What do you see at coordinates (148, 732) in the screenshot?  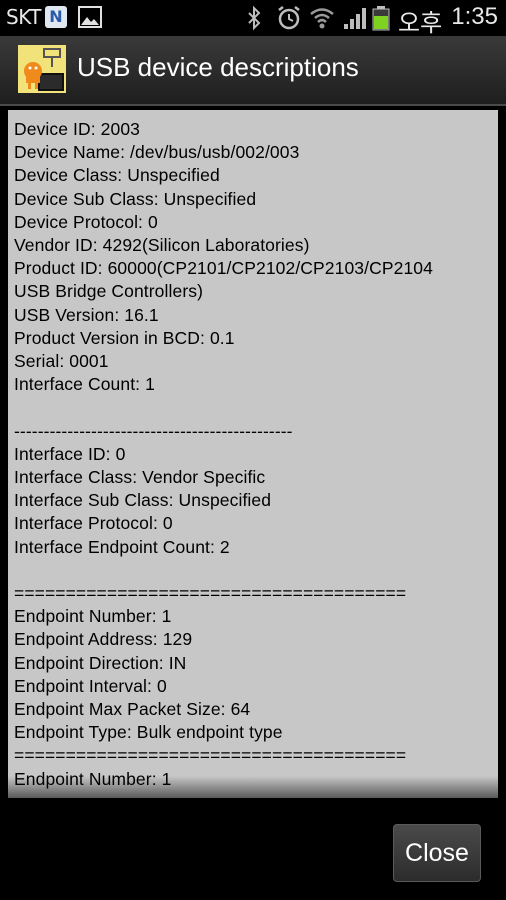 I see `description-line: Endpoint Type: Bulk endpoint type` at bounding box center [148, 732].